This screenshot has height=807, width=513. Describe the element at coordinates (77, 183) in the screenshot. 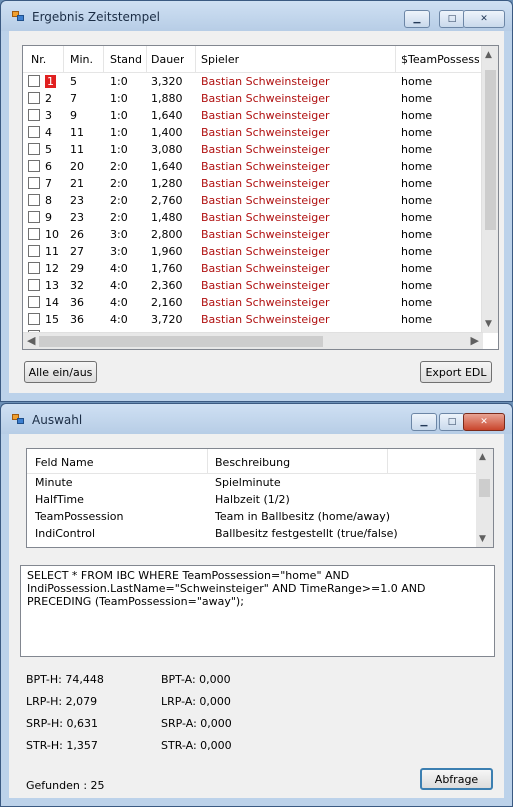

I see `cell-min: 21` at that location.